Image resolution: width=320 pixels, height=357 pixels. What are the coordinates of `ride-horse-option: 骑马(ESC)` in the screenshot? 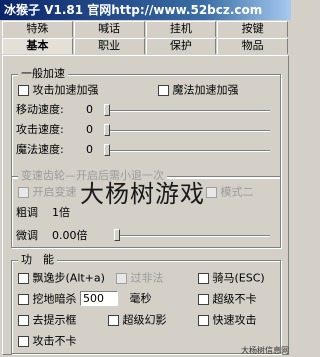 It's located at (231, 278).